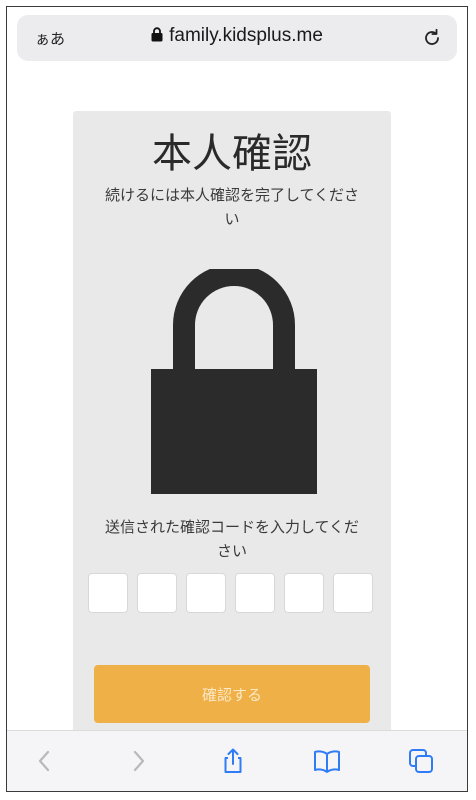  I want to click on verification-code-input, so click(234, 593).